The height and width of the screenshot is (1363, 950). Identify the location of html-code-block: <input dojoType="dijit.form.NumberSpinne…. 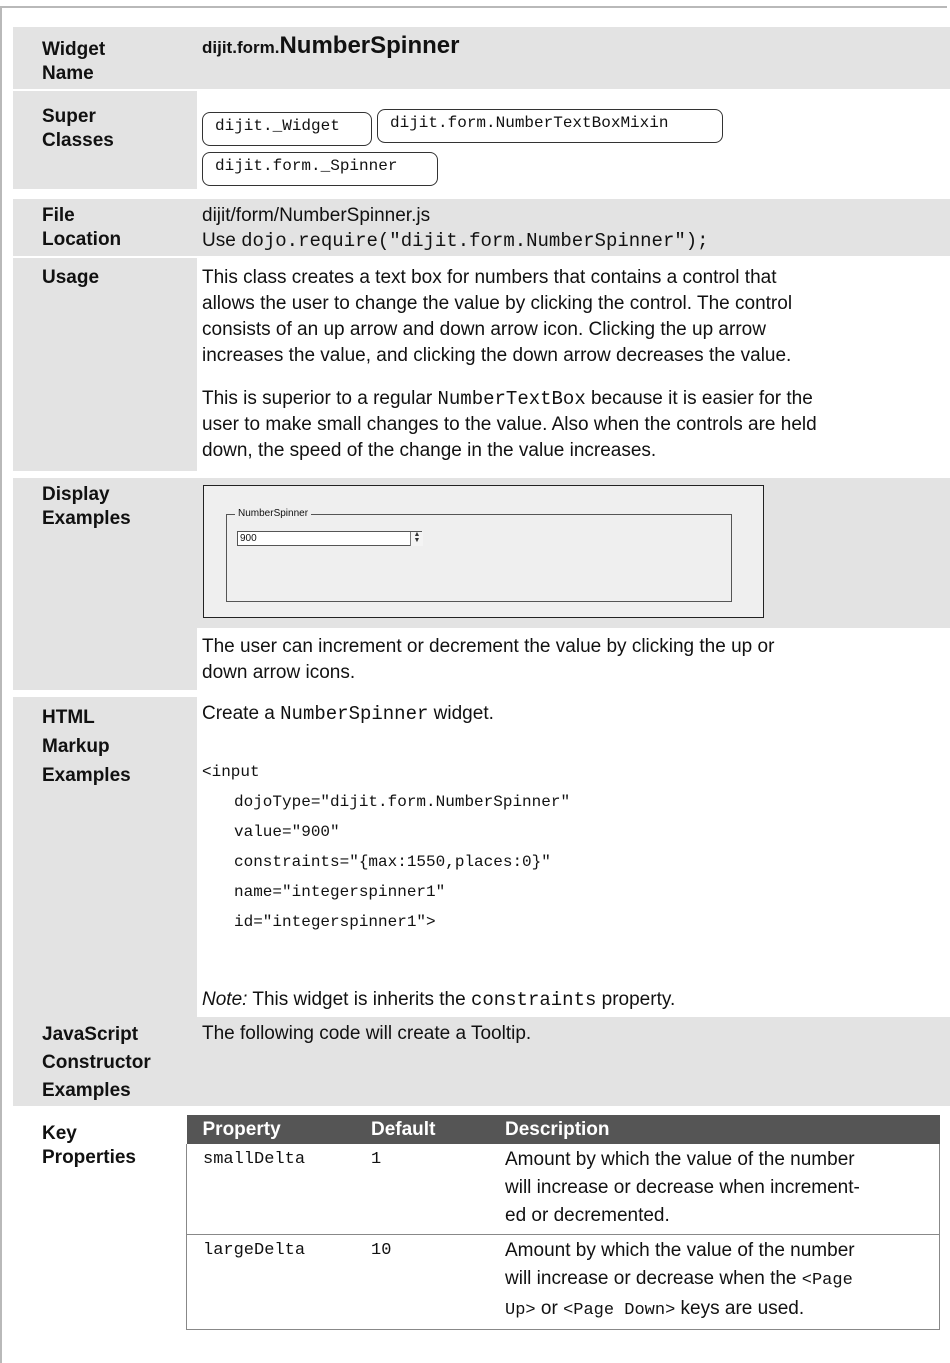
(386, 847).